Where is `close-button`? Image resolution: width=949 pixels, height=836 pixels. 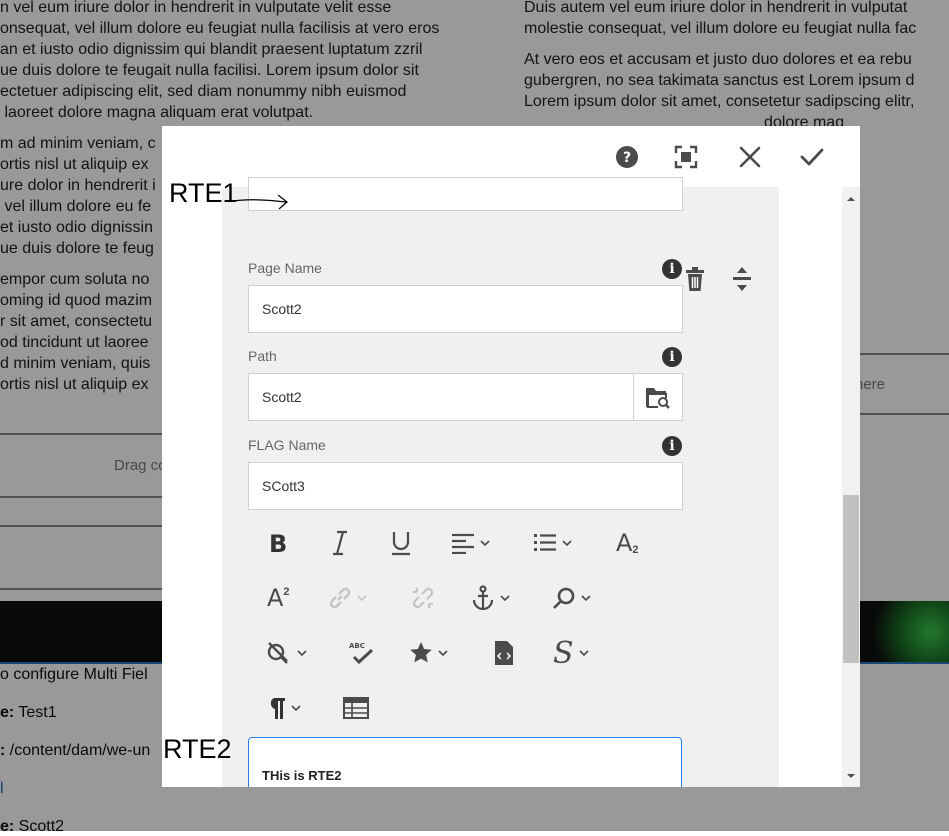
close-button is located at coordinates (750, 157).